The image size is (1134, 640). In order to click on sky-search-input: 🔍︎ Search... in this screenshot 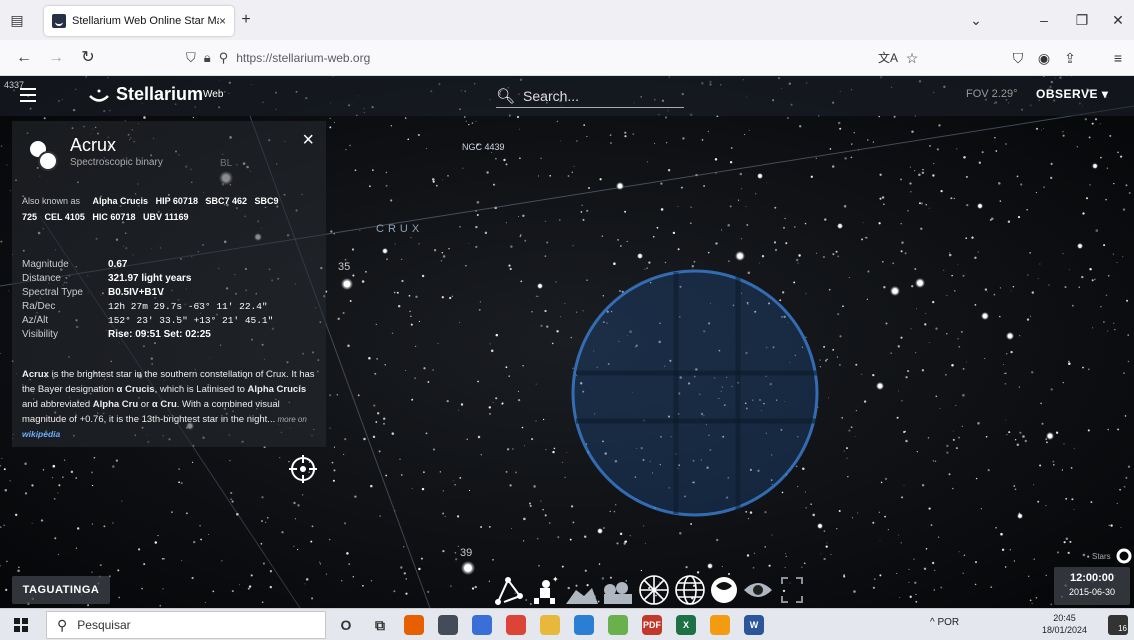, I will do `click(590, 96)`.